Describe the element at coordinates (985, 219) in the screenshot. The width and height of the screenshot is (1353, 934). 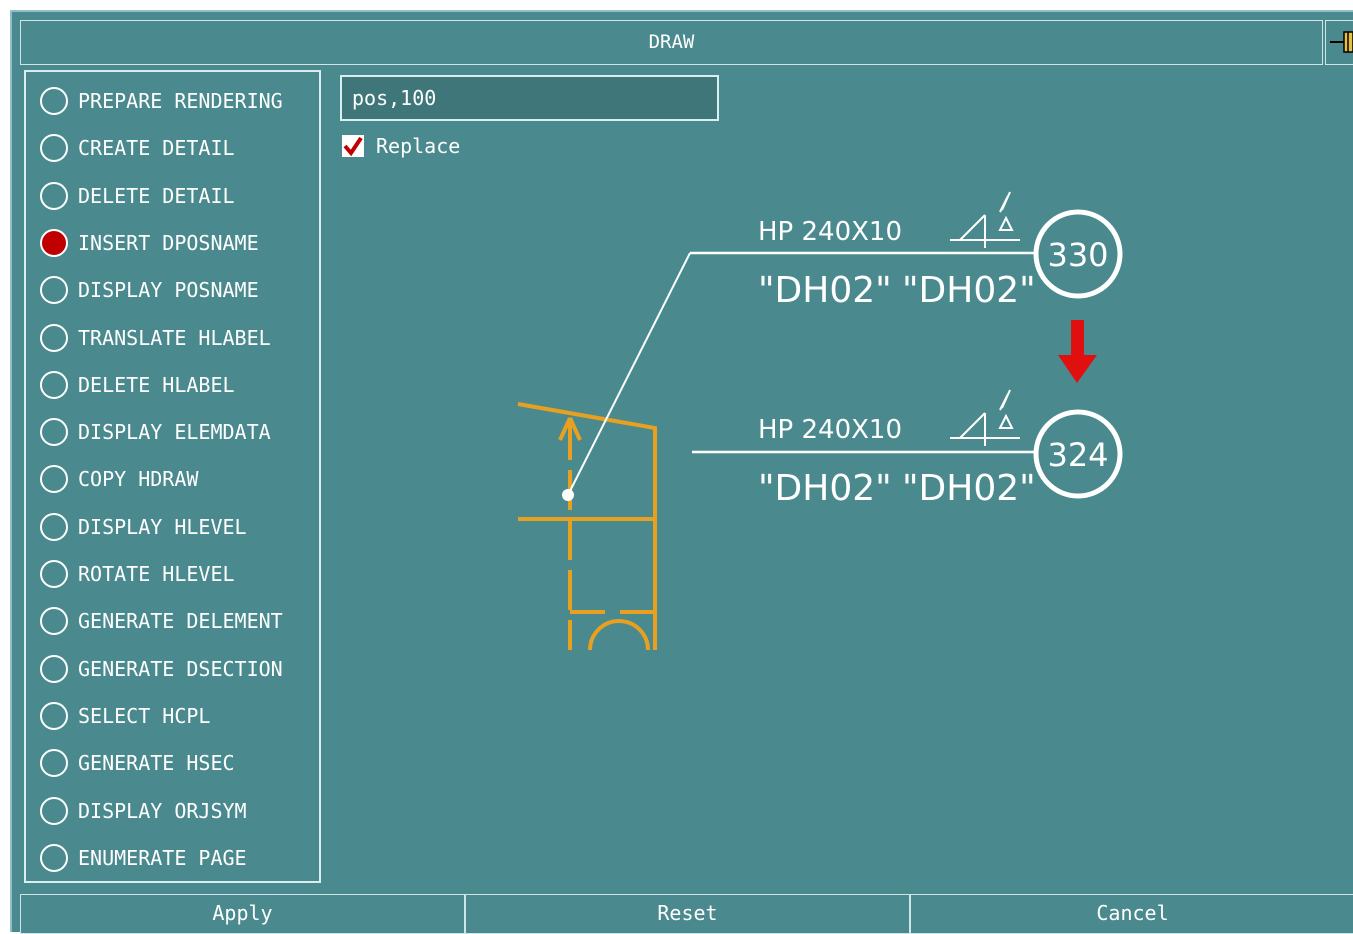
I see `upper-weld-symbol-icon` at that location.